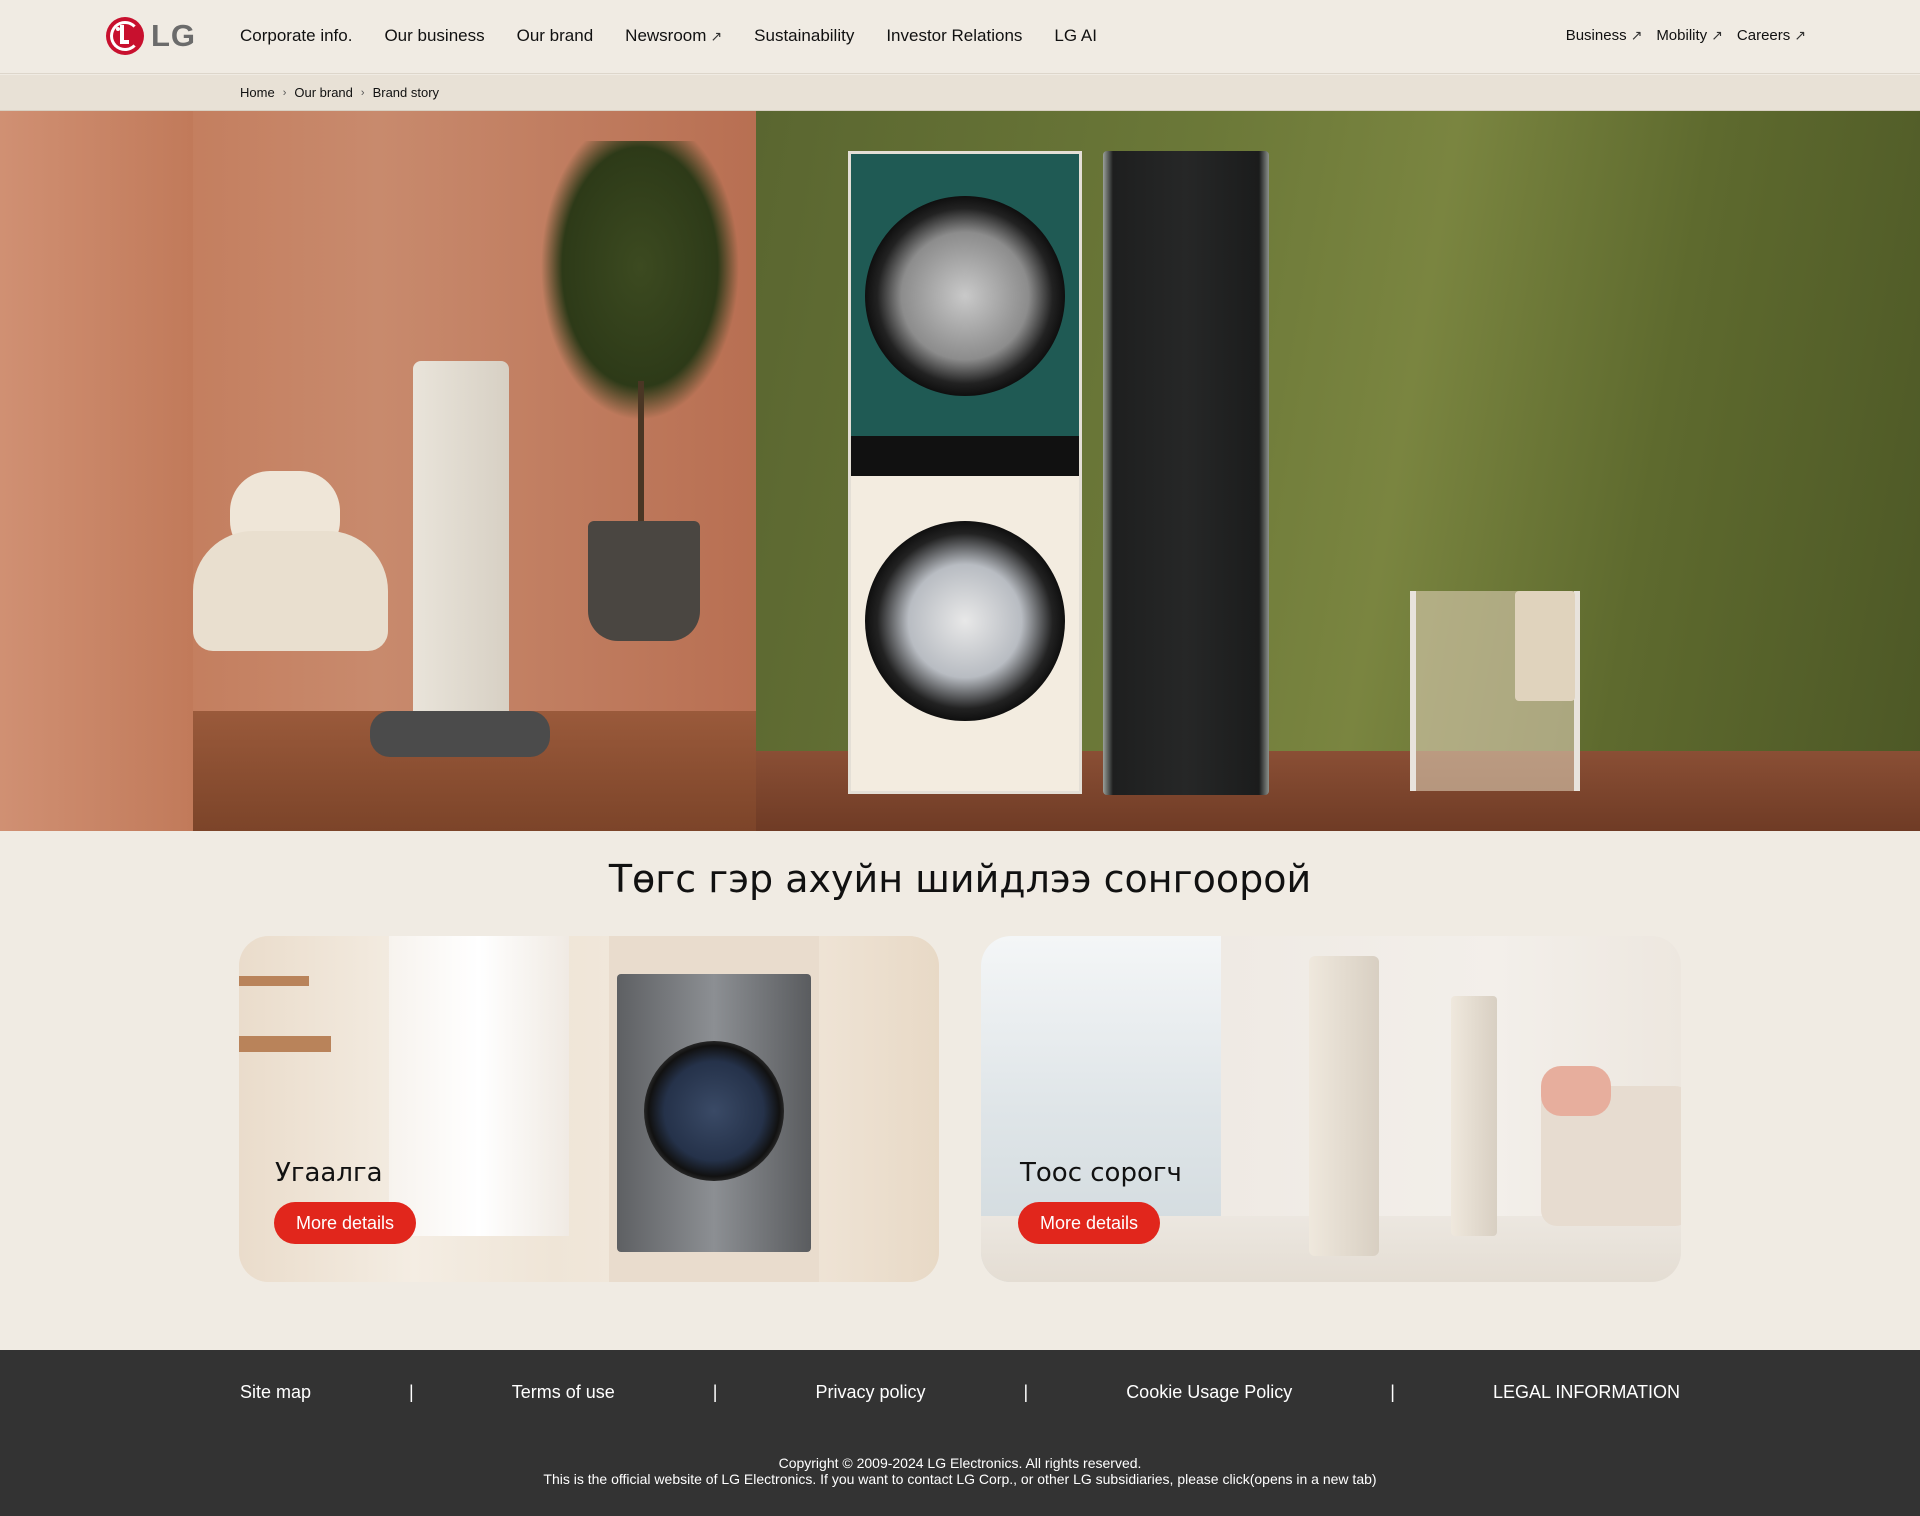 This screenshot has height=1516, width=1920. I want to click on nav-our-business: Our business, so click(434, 36).